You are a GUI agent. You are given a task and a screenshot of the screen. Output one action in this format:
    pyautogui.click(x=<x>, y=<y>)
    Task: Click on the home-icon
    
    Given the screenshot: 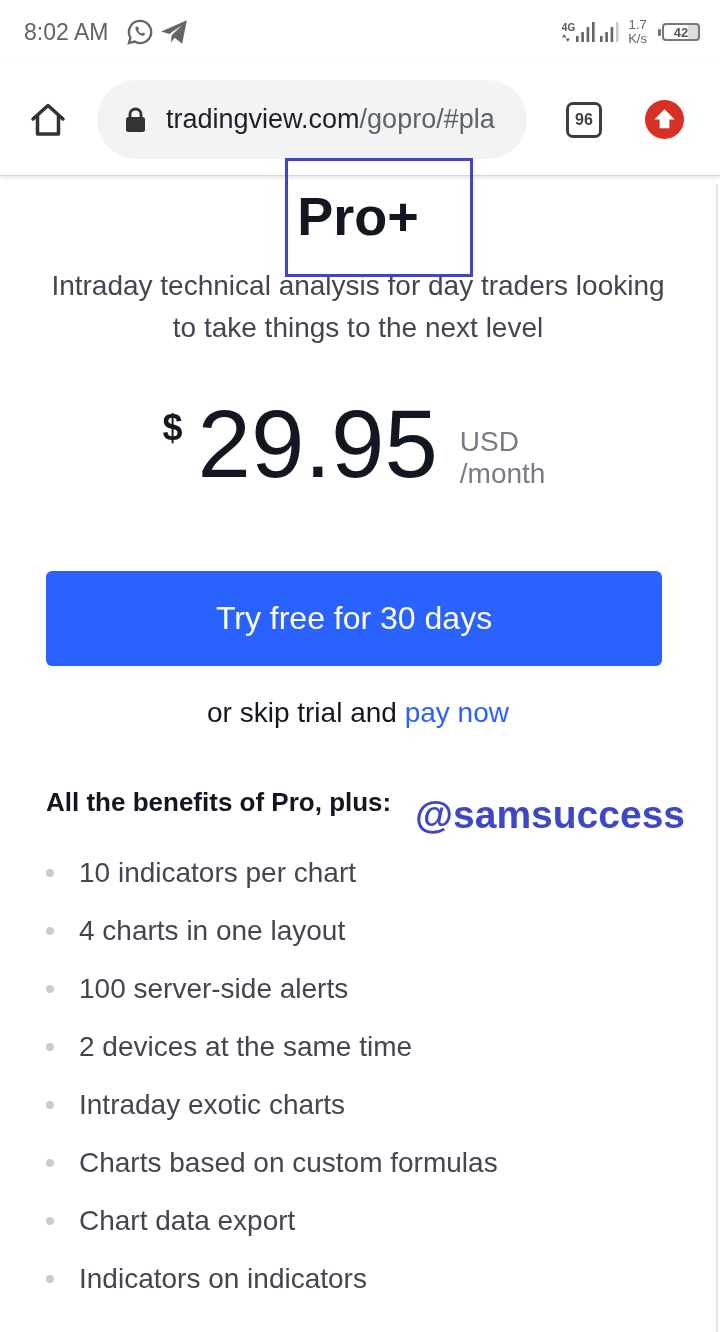 What is the action you would take?
    pyautogui.click(x=48, y=119)
    